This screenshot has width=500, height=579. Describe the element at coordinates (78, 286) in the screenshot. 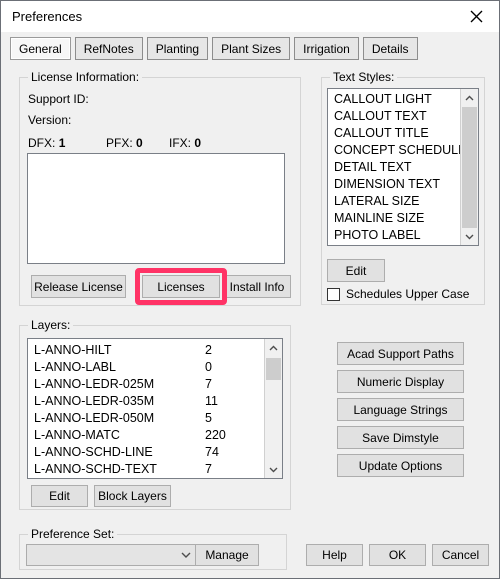

I see `release-license-button: Release License` at that location.